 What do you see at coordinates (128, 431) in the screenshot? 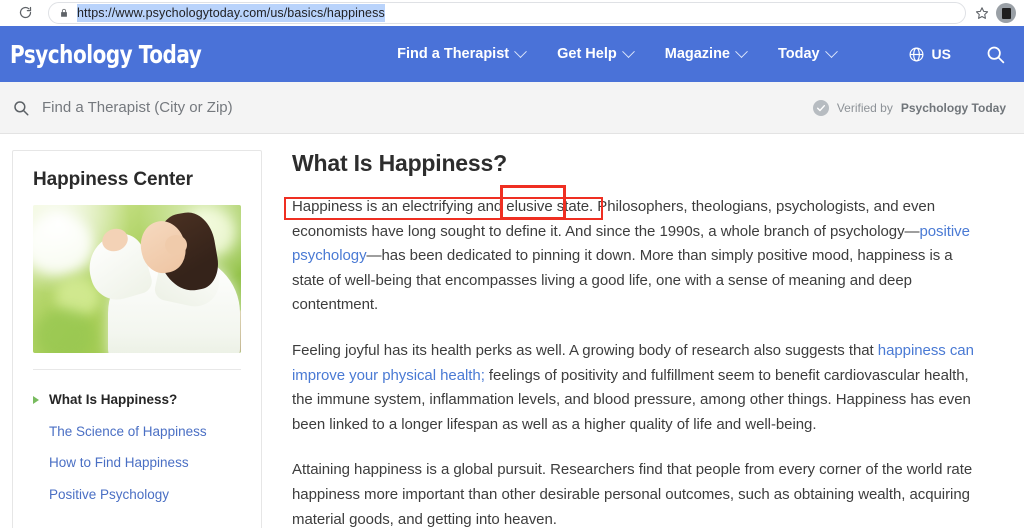
I see `sidebar-item-label: The Science of Happiness` at bounding box center [128, 431].